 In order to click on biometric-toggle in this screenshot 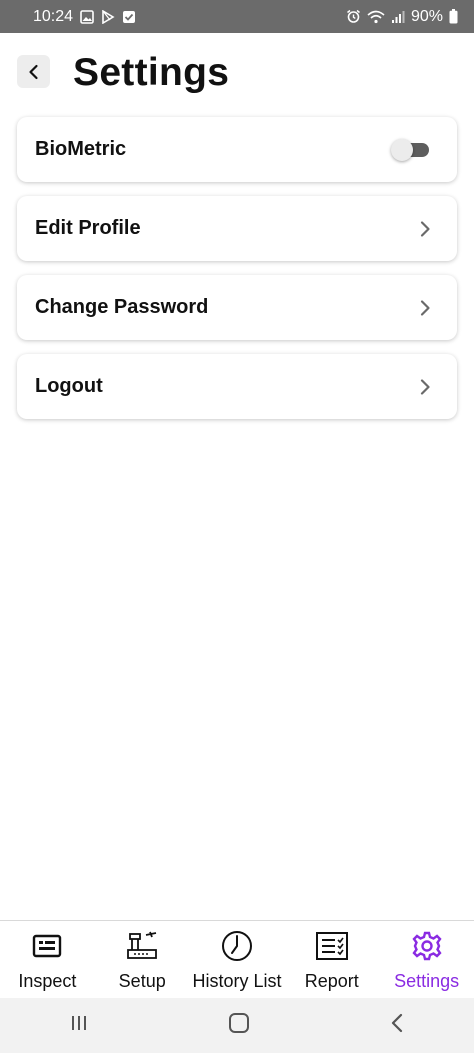, I will do `click(411, 149)`.